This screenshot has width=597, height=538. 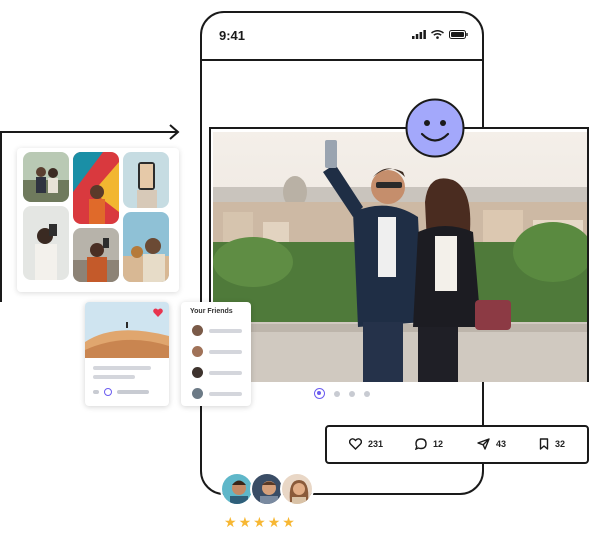 What do you see at coordinates (319, 393) in the screenshot?
I see `carousel-dot-active` at bounding box center [319, 393].